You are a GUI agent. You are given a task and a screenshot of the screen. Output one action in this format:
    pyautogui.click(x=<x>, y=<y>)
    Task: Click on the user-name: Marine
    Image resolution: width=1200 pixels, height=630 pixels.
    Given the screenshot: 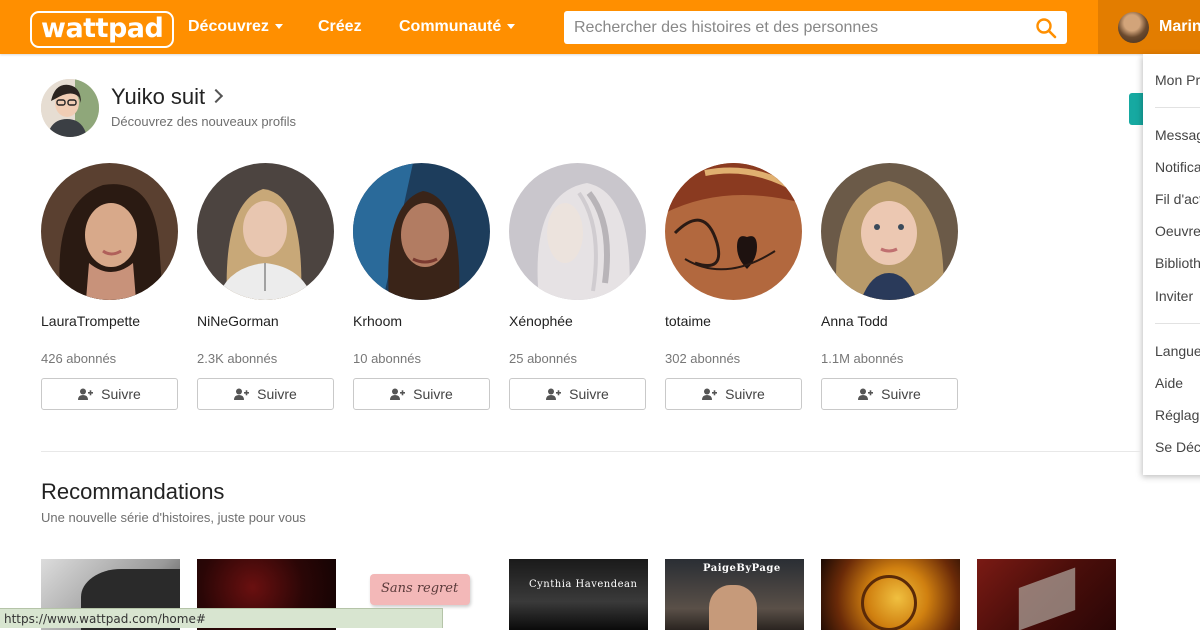 What is the action you would take?
    pyautogui.click(x=1179, y=26)
    